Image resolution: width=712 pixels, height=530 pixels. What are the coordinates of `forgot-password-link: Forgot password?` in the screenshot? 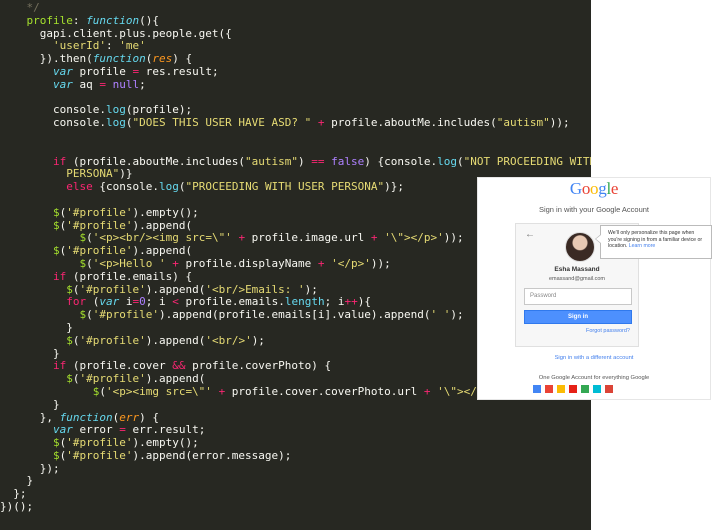 It's located at (608, 331).